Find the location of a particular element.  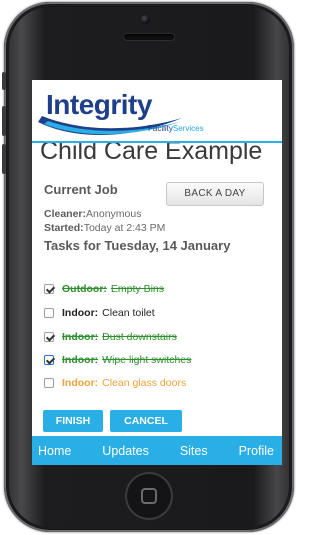

task-item: Outdoor: Empty Bins is located at coordinates (104, 289).